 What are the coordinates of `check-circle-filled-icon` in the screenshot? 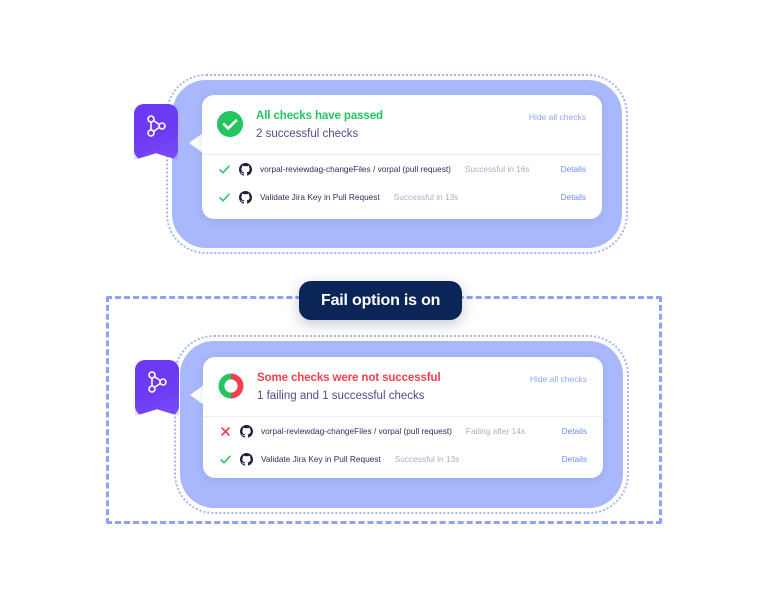 It's located at (230, 124).